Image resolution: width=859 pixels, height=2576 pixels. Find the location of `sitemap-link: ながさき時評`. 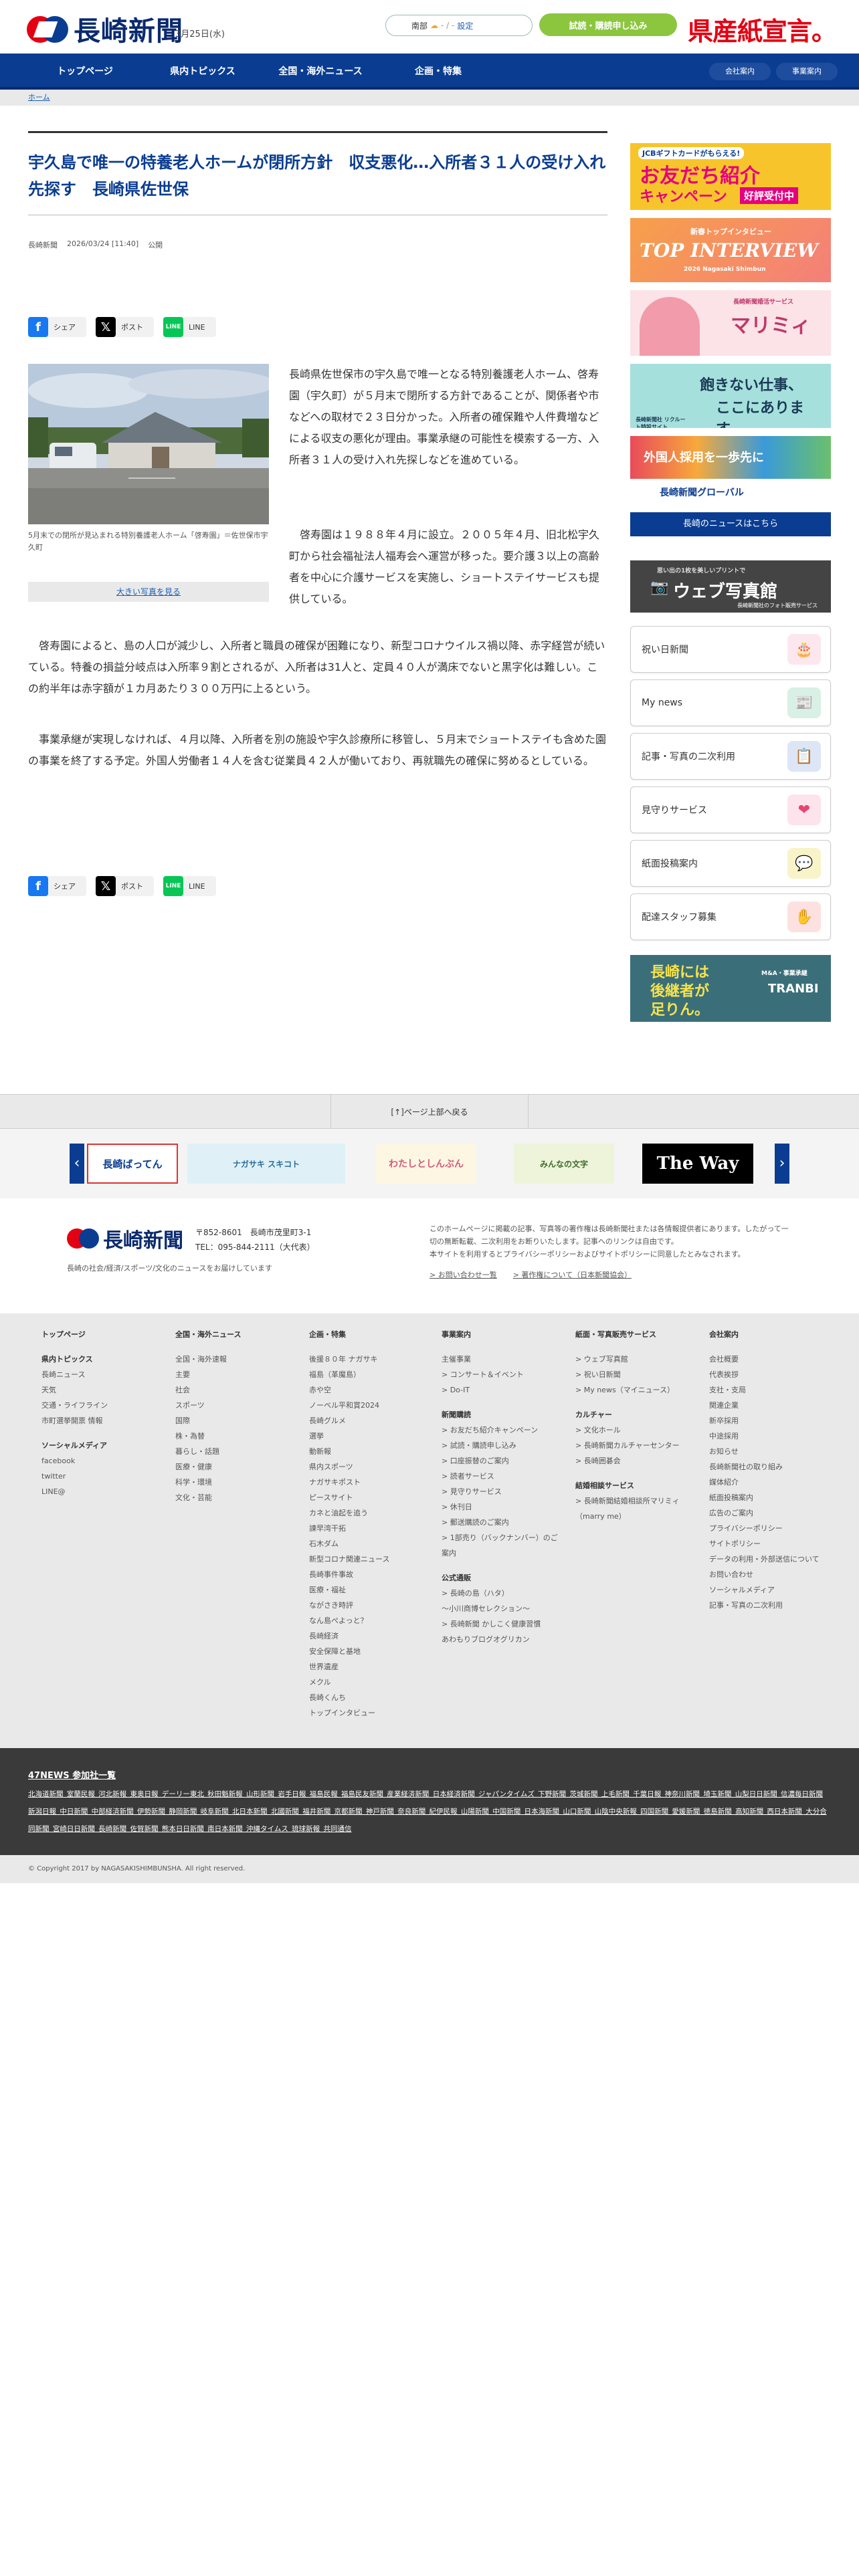

sitemap-link: ながさき時評 is located at coordinates (349, 1606).